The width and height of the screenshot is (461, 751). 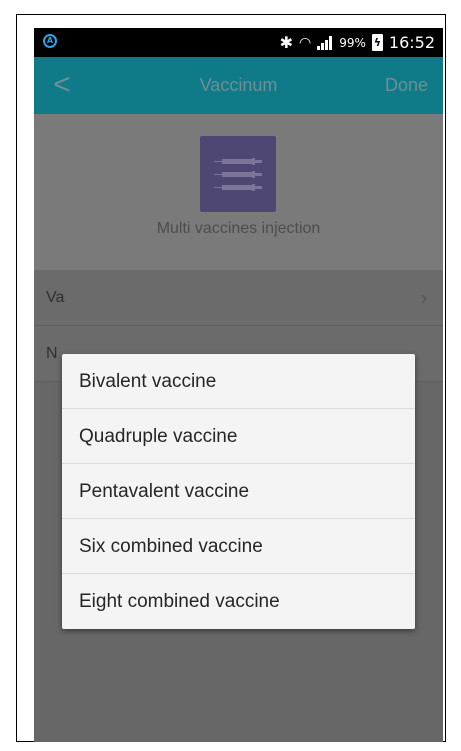 What do you see at coordinates (286, 42) in the screenshot?
I see `bluetooth-icon: ✱` at bounding box center [286, 42].